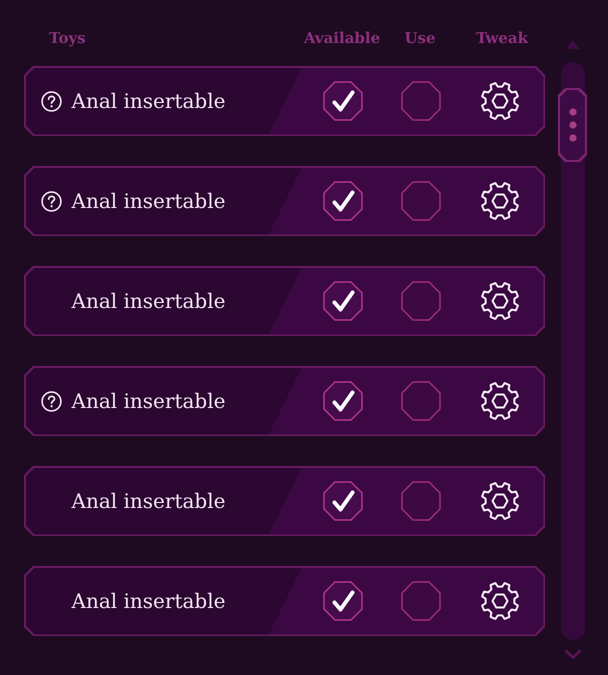 This screenshot has height=675, width=608. Describe the element at coordinates (572, 351) in the screenshot. I see `scrollbar-track` at that location.